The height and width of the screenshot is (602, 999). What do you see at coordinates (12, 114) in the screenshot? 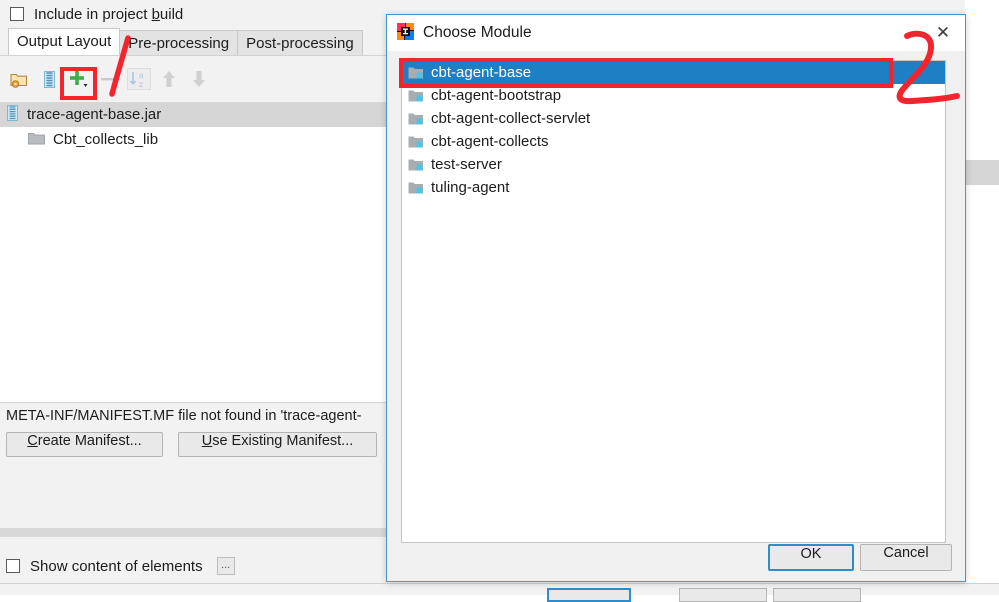
I see `archive-icon` at bounding box center [12, 114].